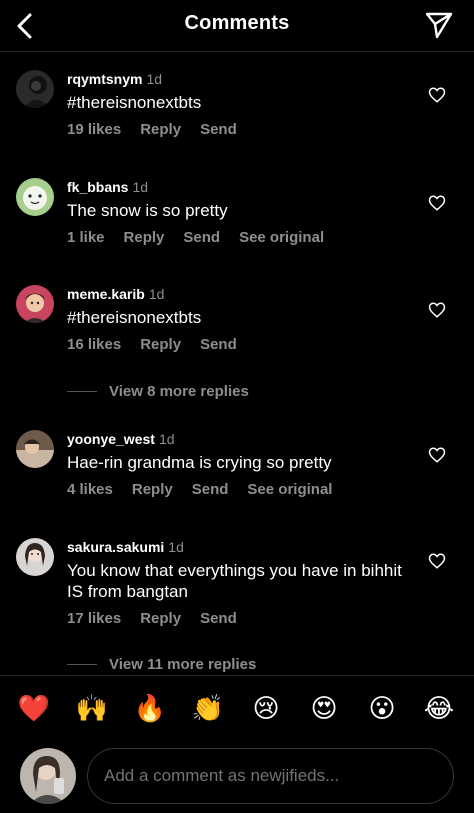  Describe the element at coordinates (237, 23) in the screenshot. I see `page-title: Comments` at that location.